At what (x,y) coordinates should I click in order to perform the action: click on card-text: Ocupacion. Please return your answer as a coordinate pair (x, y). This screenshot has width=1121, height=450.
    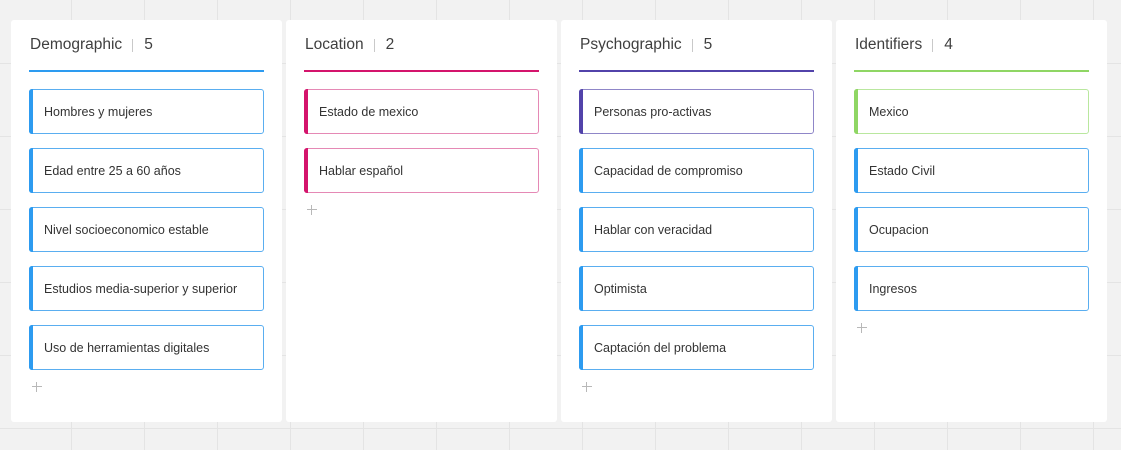
    Looking at the image, I should click on (899, 229).